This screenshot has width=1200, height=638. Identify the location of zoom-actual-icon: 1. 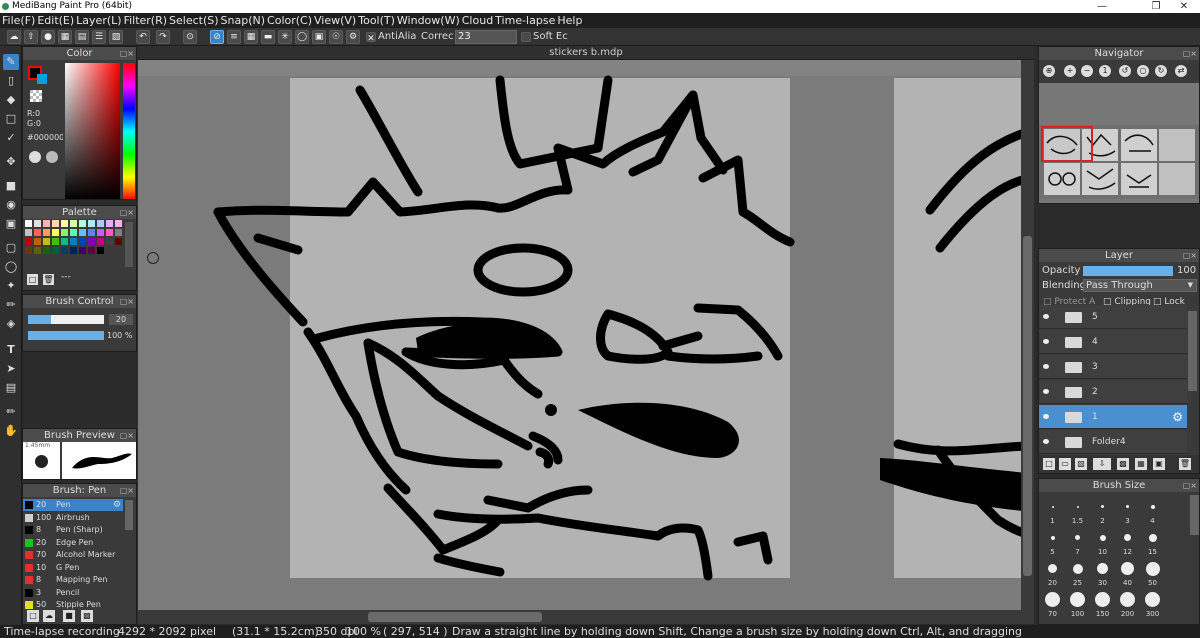
(1105, 71).